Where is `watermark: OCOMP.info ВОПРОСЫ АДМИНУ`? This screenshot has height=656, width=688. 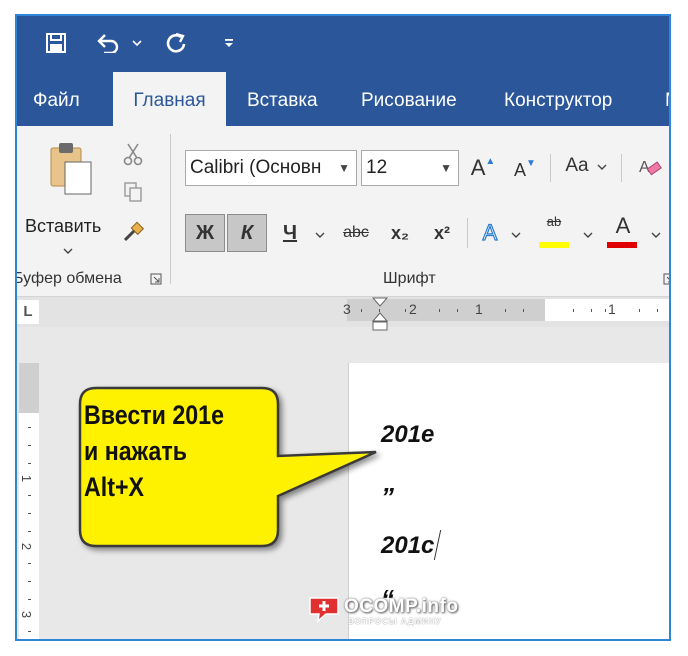
watermark: OCOMP.info ВОПРОСЫ АДМИНУ is located at coordinates (382, 611).